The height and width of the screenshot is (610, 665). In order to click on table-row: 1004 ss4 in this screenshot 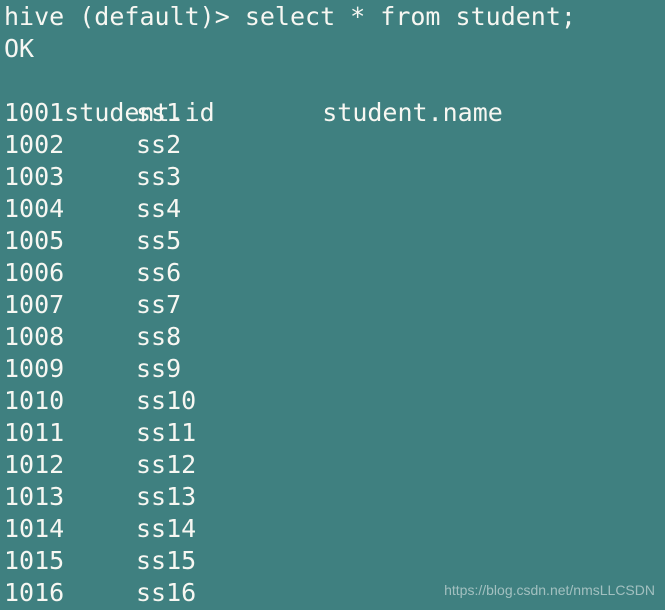, I will do `click(334, 209)`.